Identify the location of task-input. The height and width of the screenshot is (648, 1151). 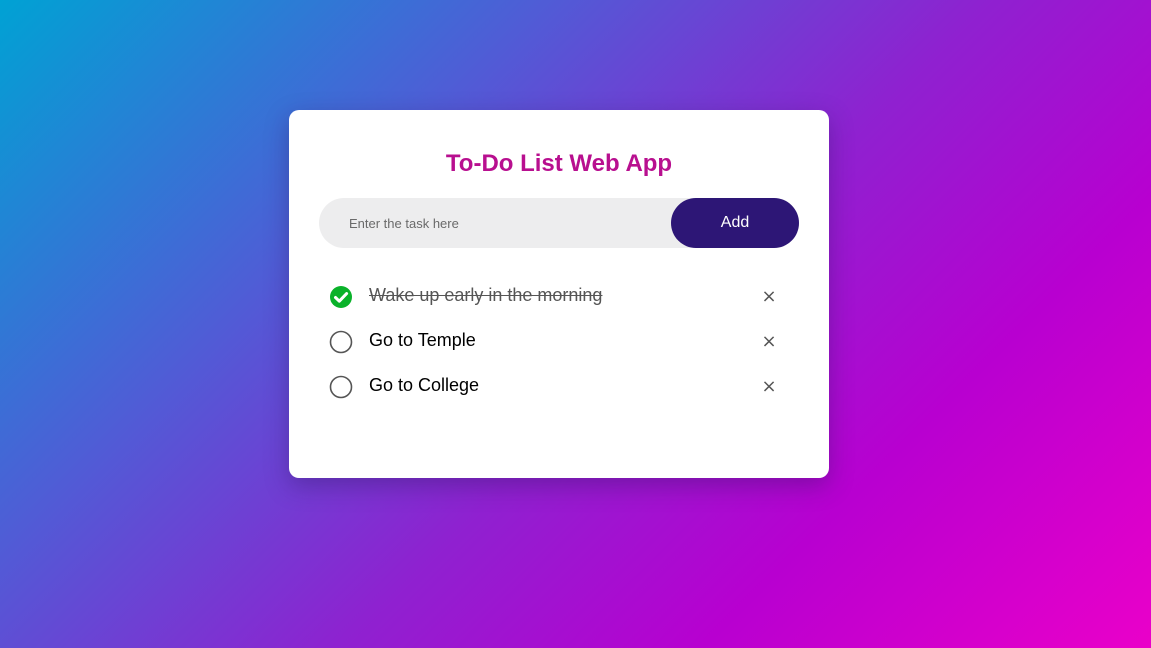
(495, 223).